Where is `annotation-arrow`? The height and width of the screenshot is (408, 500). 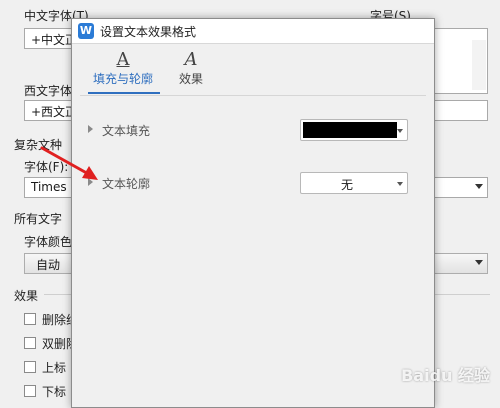 annotation-arrow is located at coordinates (69, 163).